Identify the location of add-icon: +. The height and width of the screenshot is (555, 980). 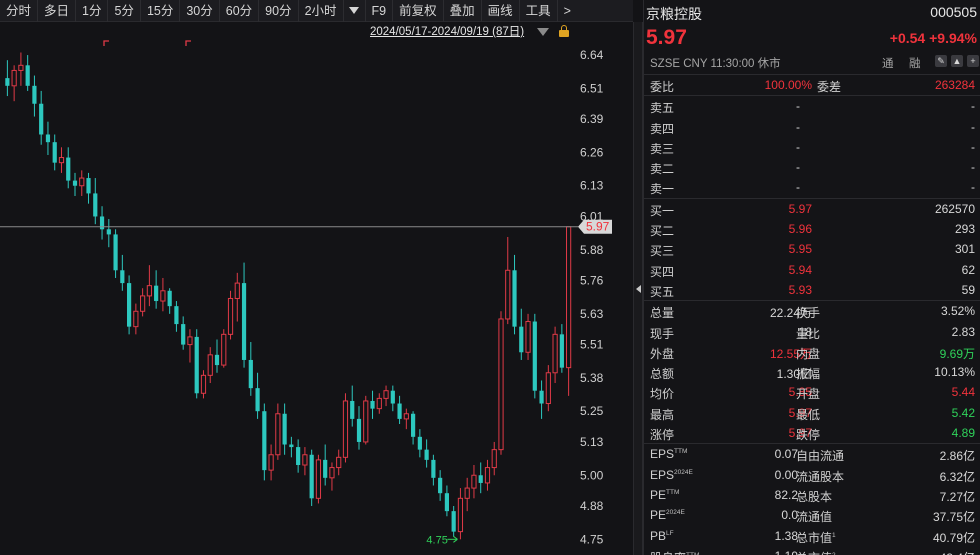
(973, 61).